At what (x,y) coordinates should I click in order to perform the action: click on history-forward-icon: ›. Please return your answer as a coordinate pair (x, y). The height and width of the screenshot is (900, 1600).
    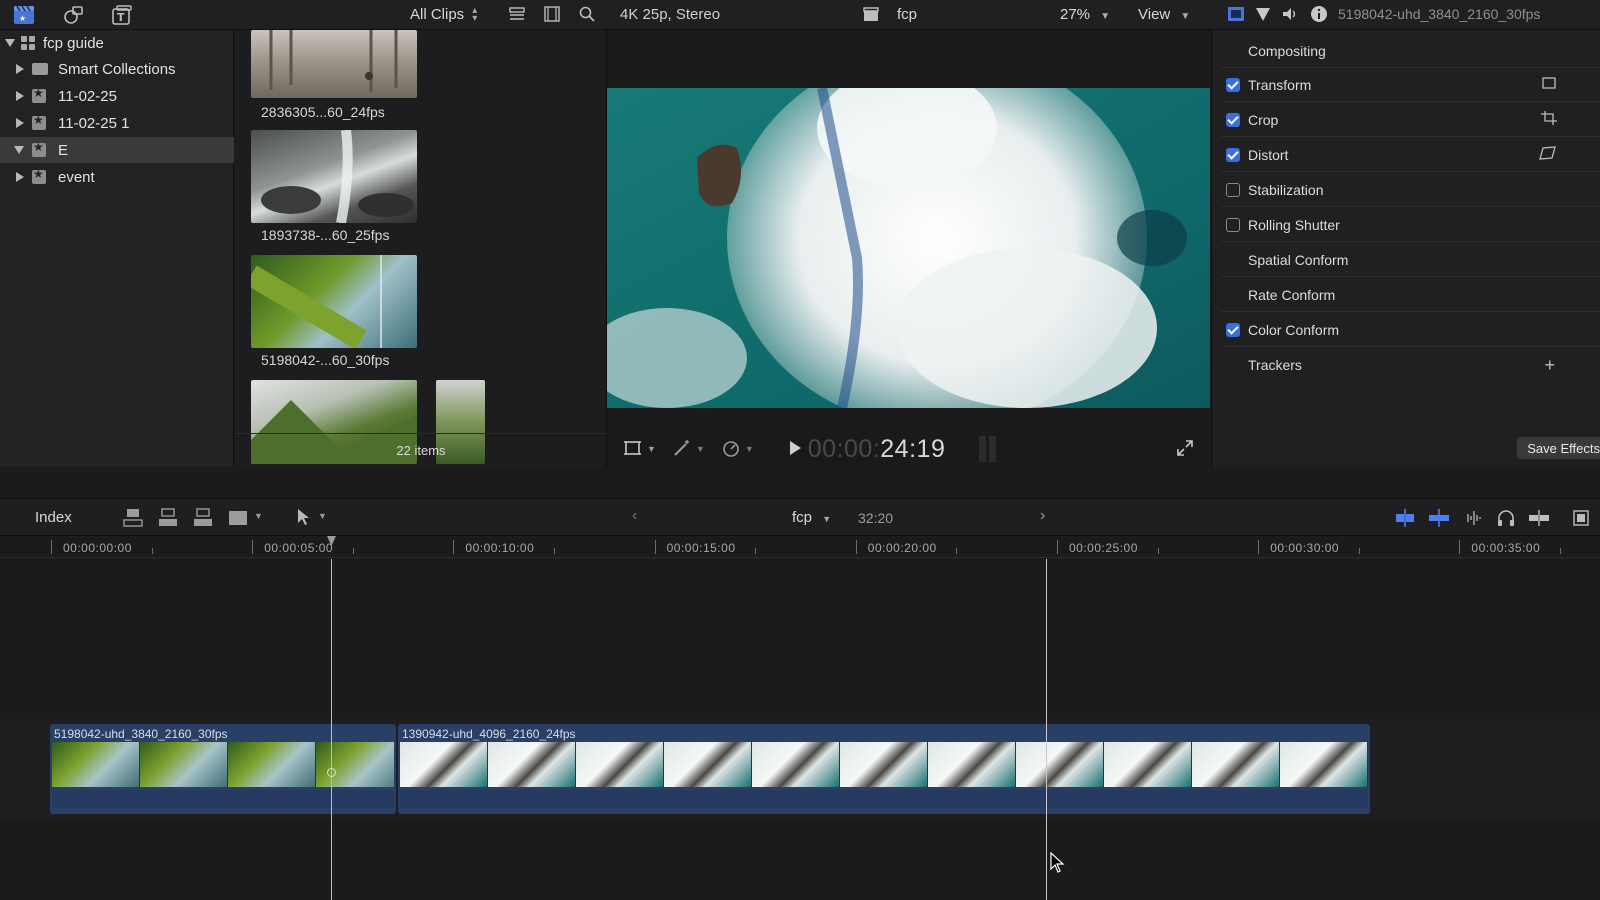
    Looking at the image, I should click on (1042, 516).